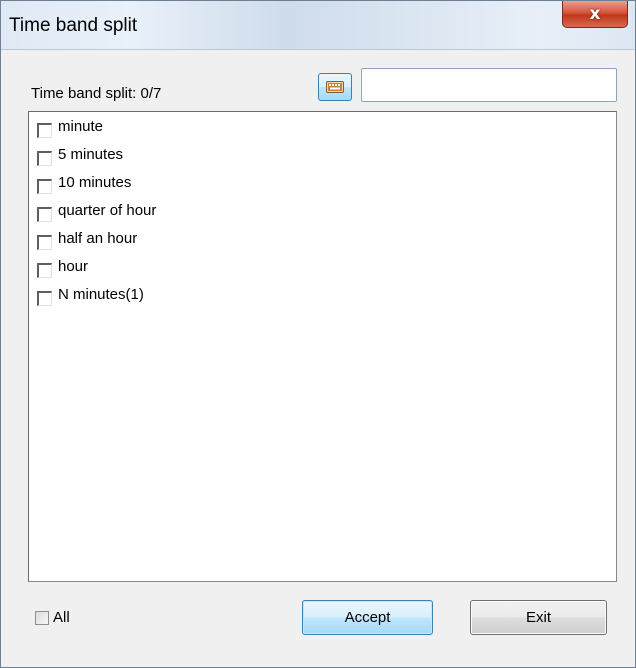 This screenshot has height=668, width=636. I want to click on list-item: hour, so click(62, 266).